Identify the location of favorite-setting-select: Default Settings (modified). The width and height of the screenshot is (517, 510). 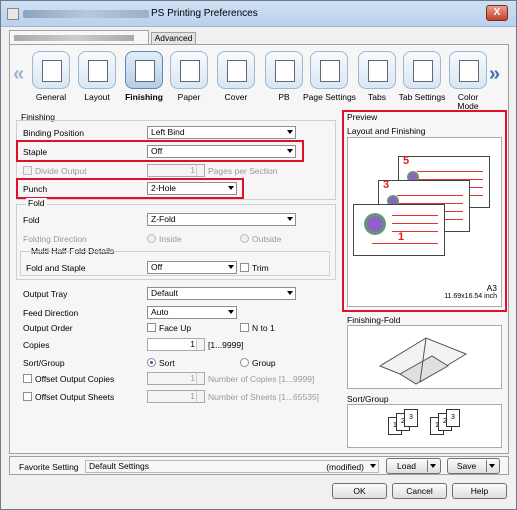
(232, 466).